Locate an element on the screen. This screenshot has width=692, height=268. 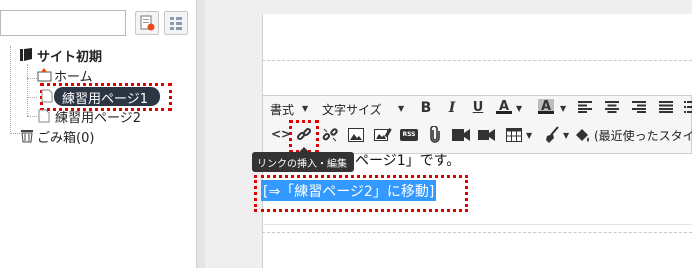
align-center-icon is located at coordinates (612, 107).